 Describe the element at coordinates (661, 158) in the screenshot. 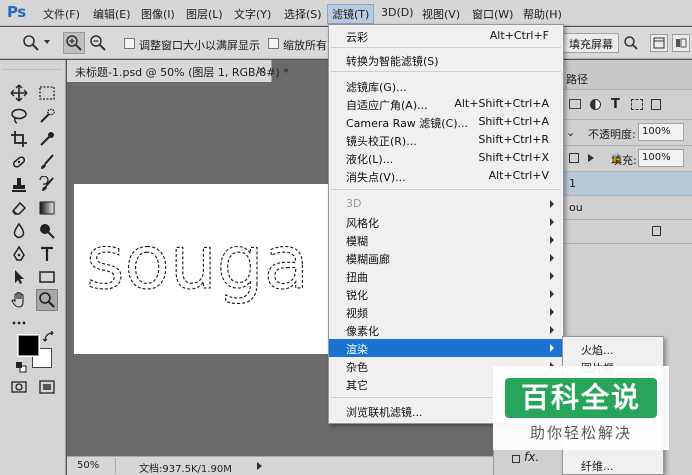

I see `fill-field: 100%` at that location.